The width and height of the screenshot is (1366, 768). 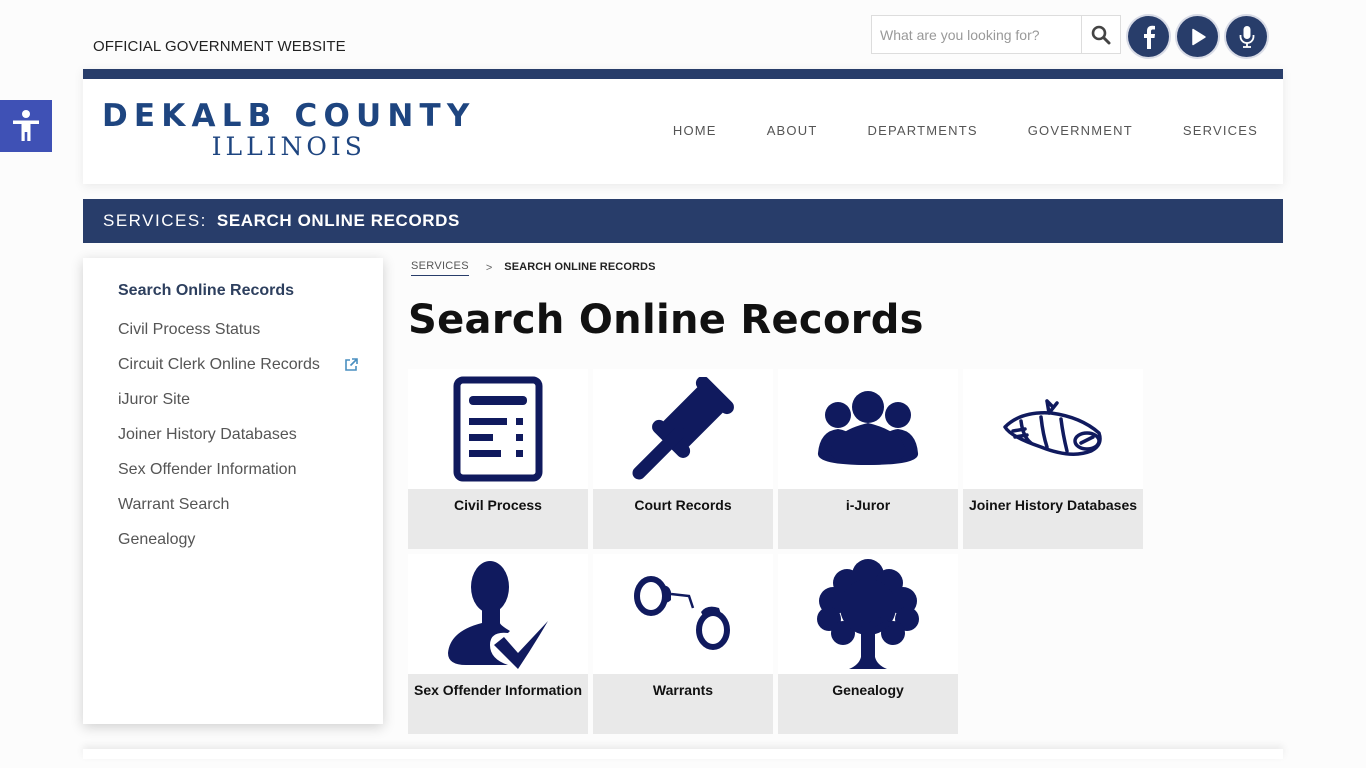 I want to click on sidebar-item-label: Warrant Search, so click(x=174, y=504).